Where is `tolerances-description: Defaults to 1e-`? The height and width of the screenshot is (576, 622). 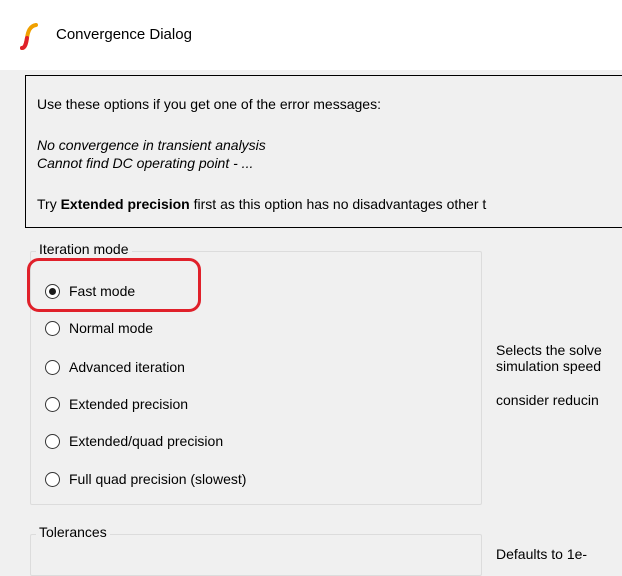
tolerances-description: Defaults to 1e- is located at coordinates (542, 554).